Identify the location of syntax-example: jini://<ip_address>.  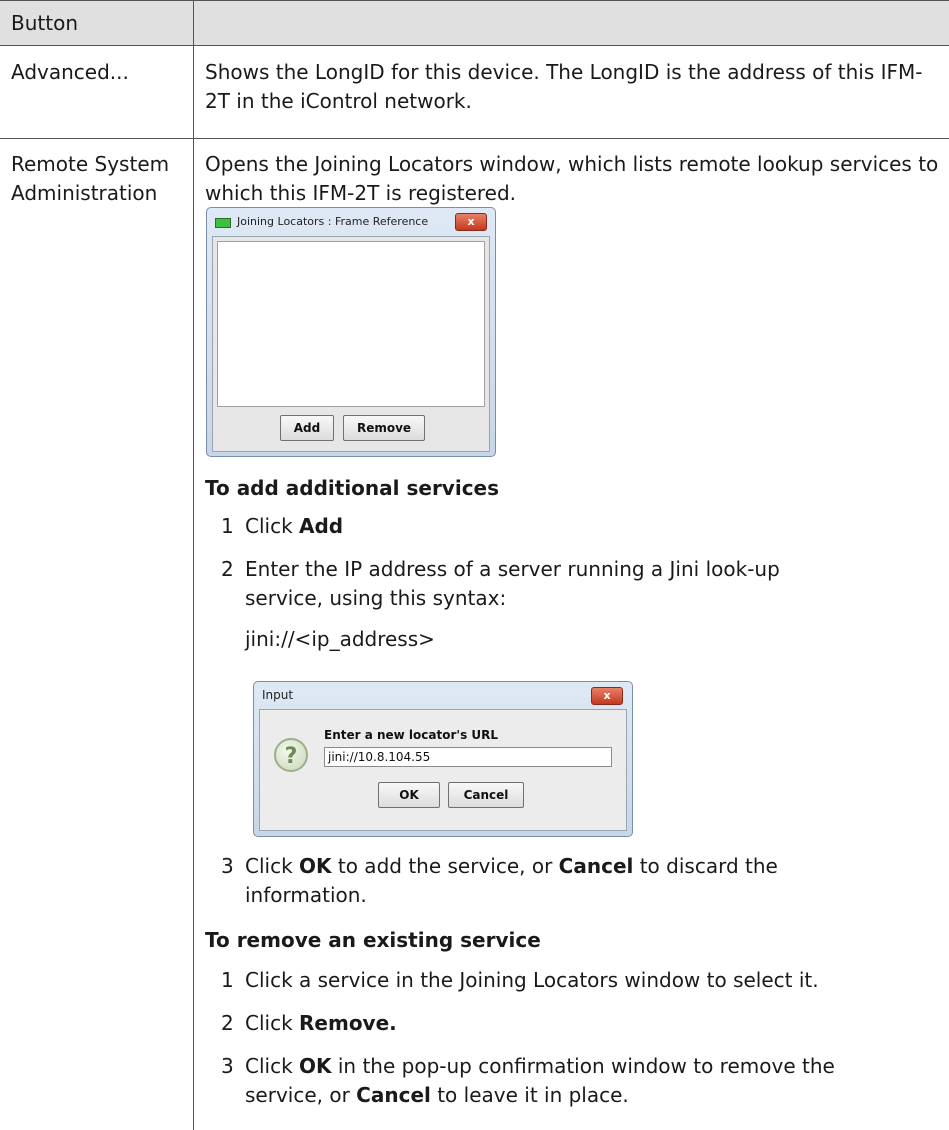
(581, 639).